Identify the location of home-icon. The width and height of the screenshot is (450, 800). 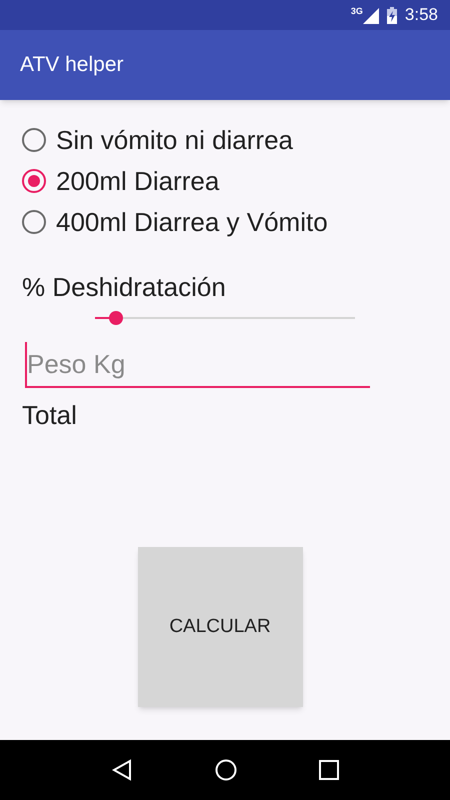
(226, 770).